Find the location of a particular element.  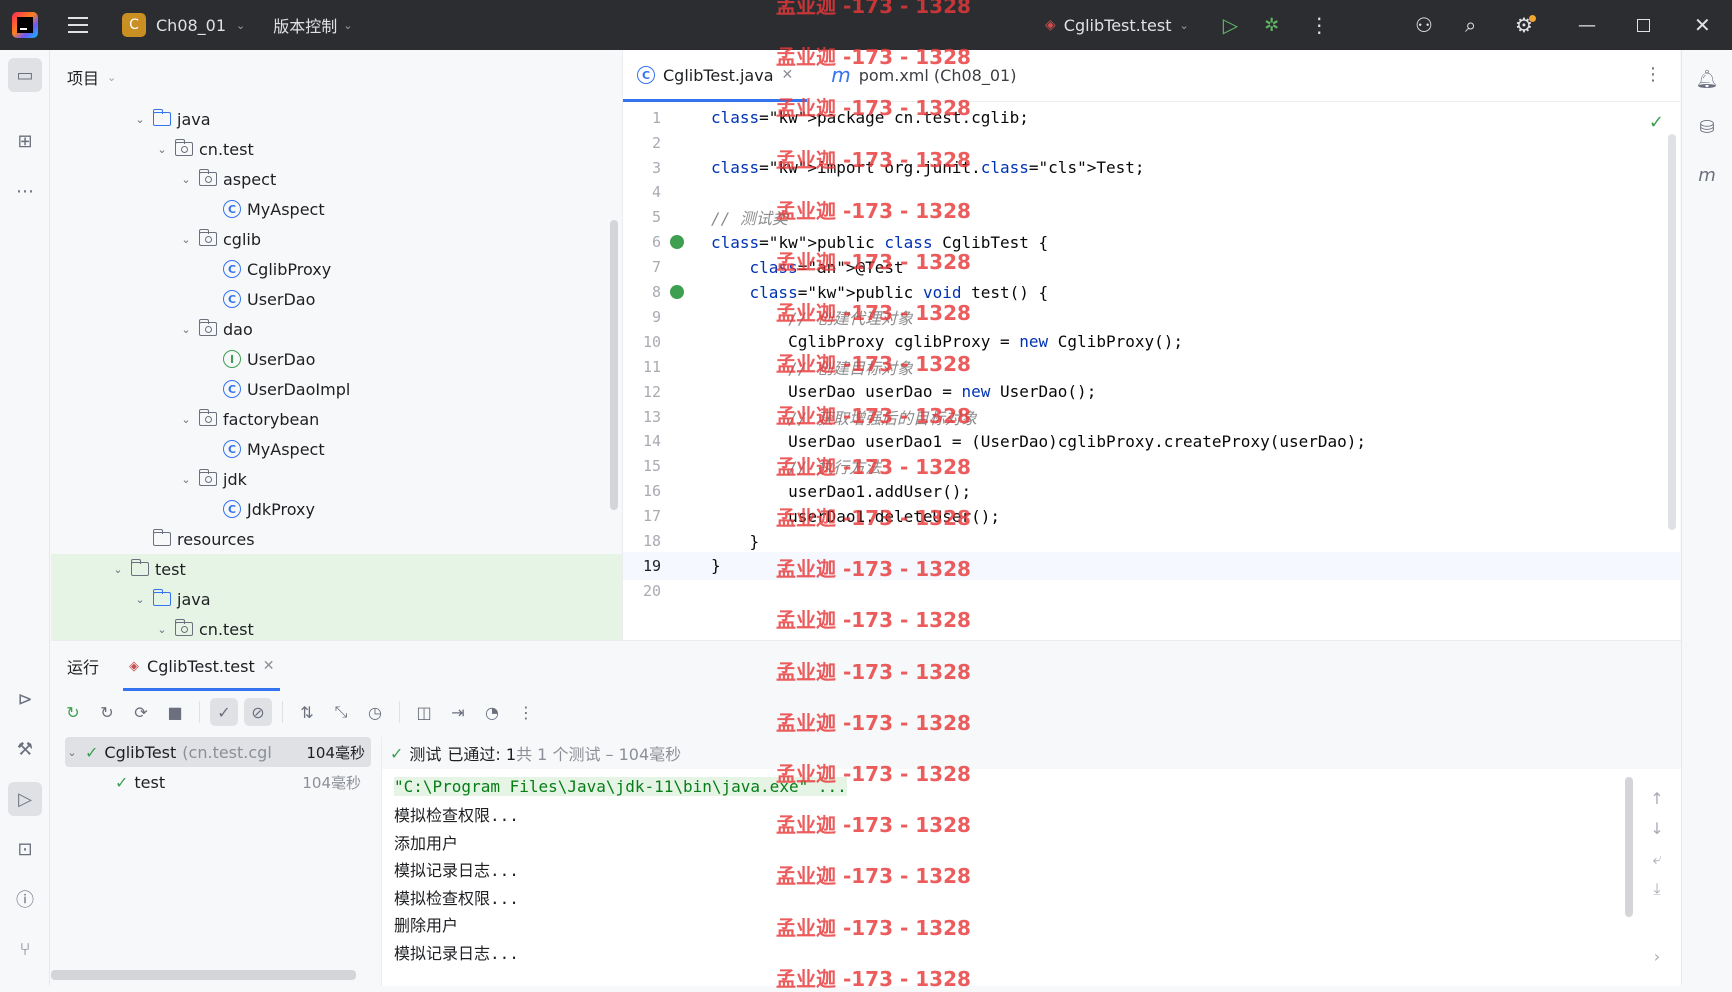

more-actions-icon: ⋮ is located at coordinates (1319, 25).